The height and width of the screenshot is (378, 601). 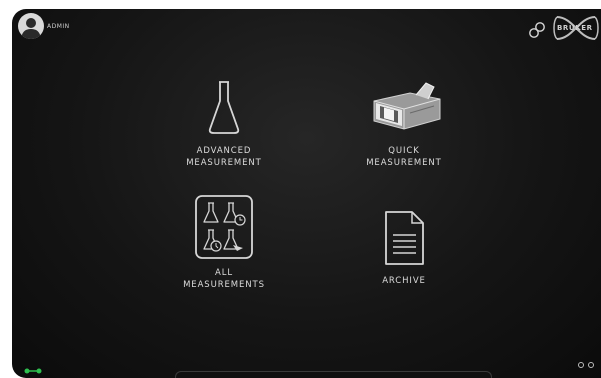 I want to click on archive-tile: ARCHIVE, so click(x=404, y=248).